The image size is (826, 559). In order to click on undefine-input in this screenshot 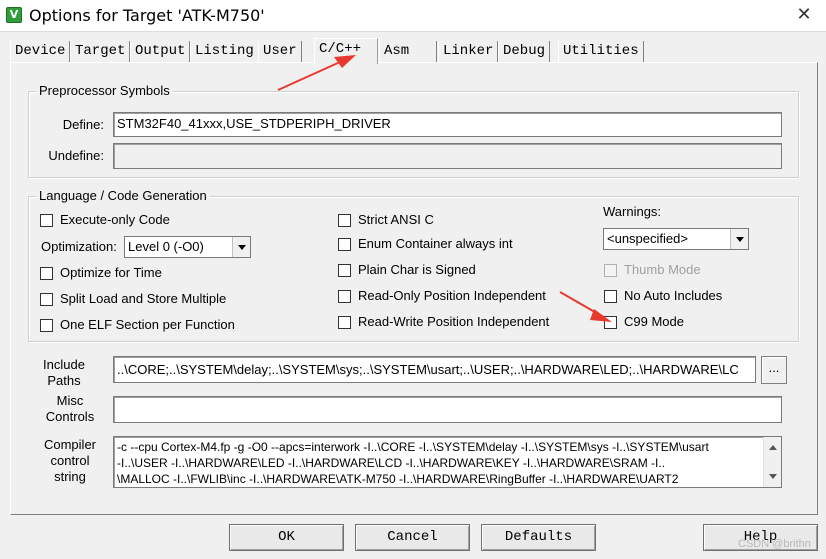, I will do `click(447, 156)`.